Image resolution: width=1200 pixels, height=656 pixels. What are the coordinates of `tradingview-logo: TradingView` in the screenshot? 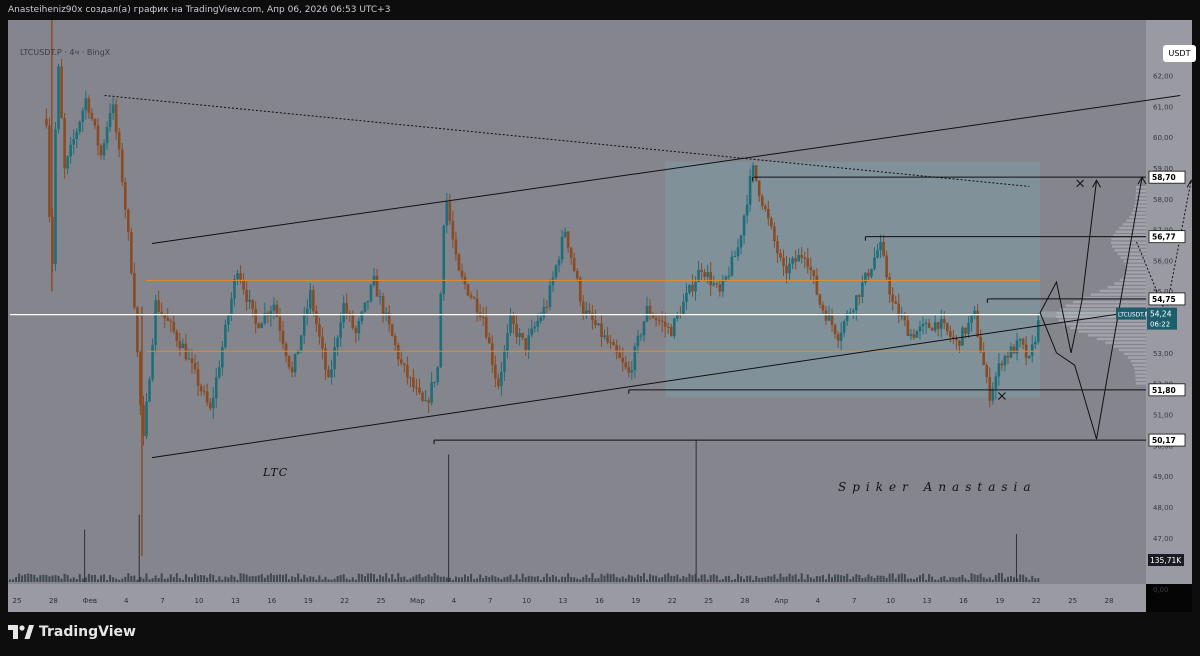 It's located at (72, 632).